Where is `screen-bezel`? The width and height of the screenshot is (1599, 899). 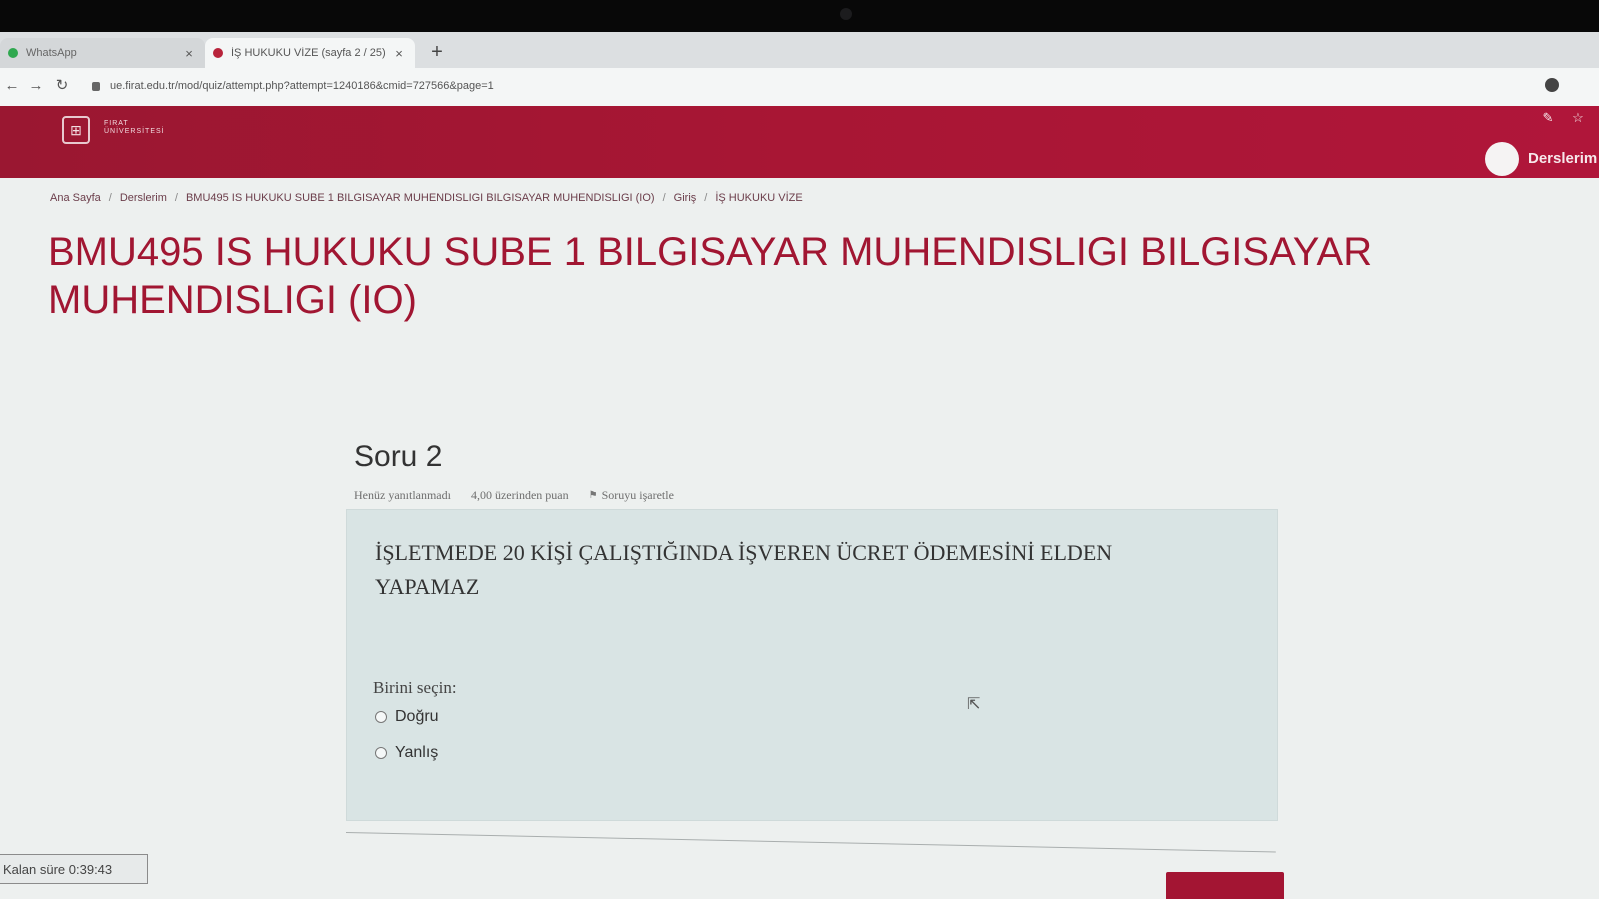
screen-bezel is located at coordinates (799, 16).